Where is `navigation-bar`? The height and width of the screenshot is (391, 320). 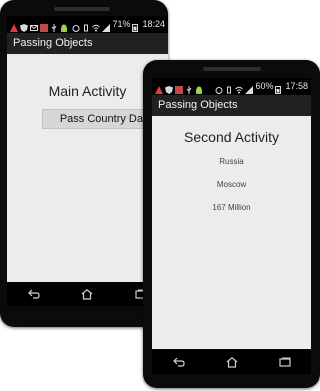
navigation-bar is located at coordinates (231, 362).